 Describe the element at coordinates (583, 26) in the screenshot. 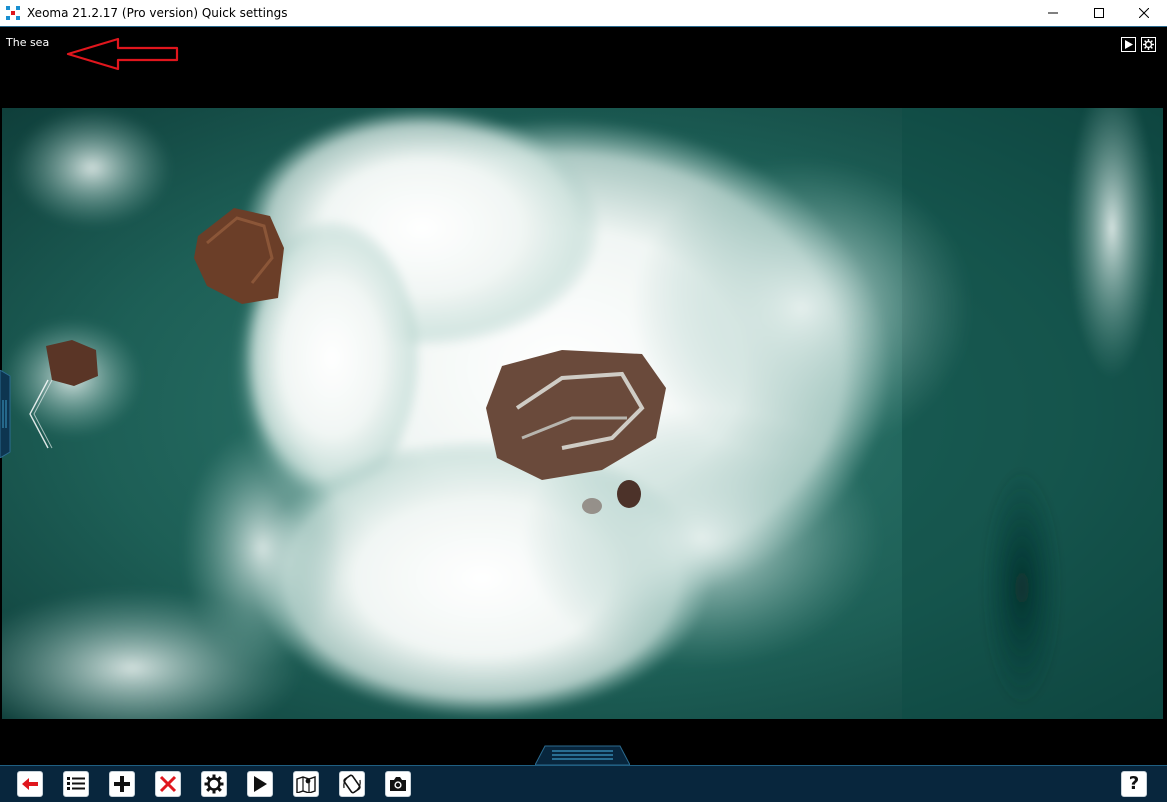

I see `window-frame-line` at that location.